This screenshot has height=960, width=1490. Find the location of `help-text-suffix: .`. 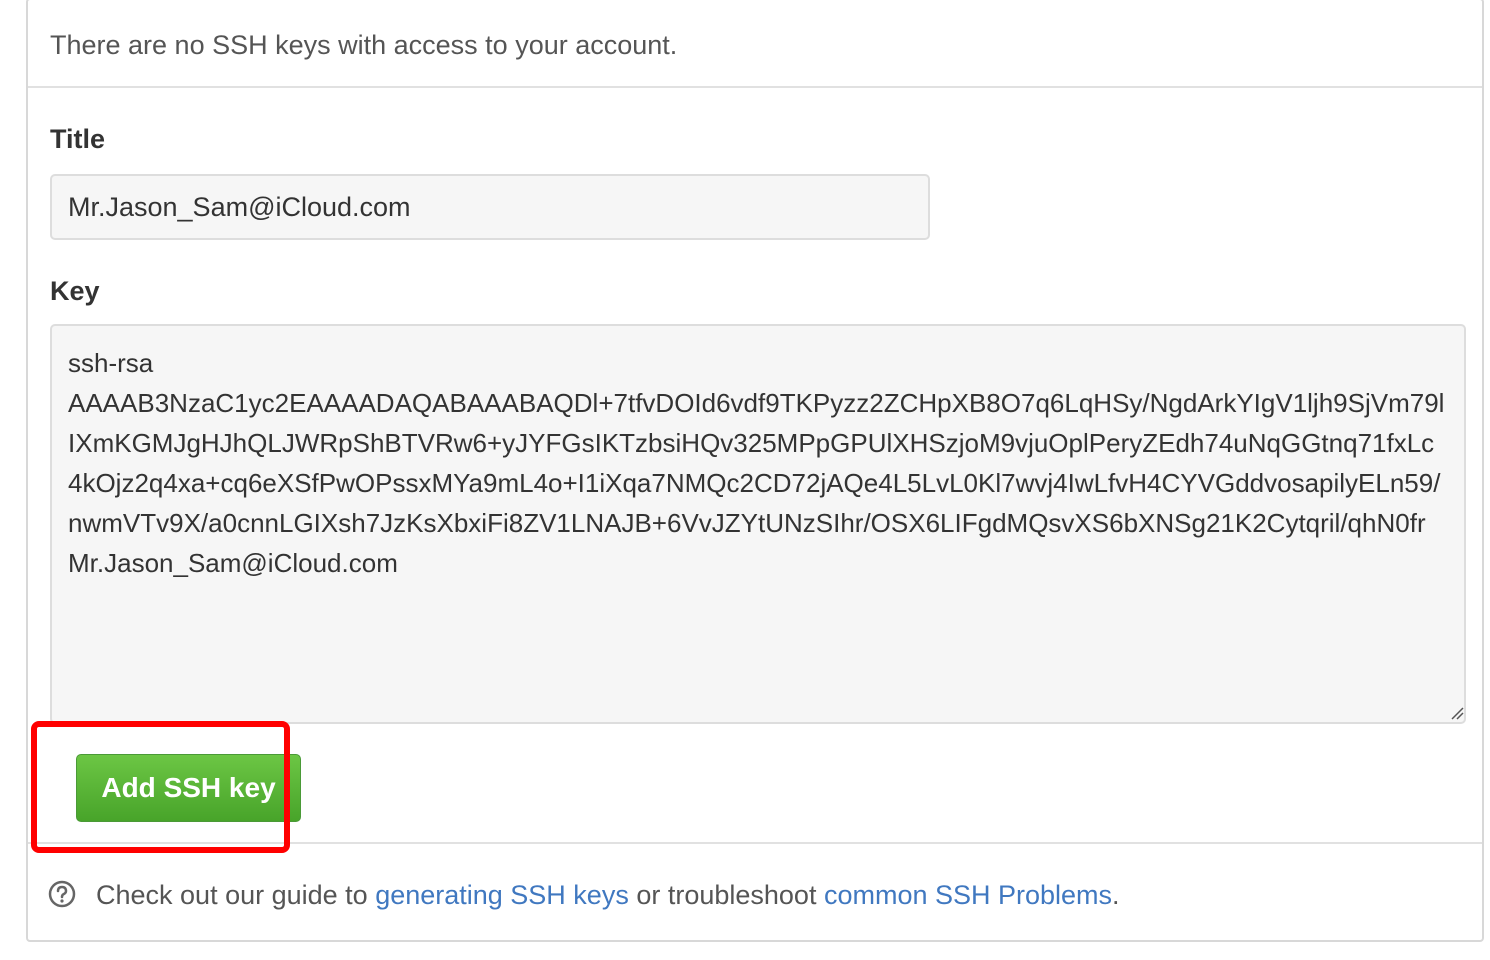

help-text-suffix: . is located at coordinates (1116, 895).